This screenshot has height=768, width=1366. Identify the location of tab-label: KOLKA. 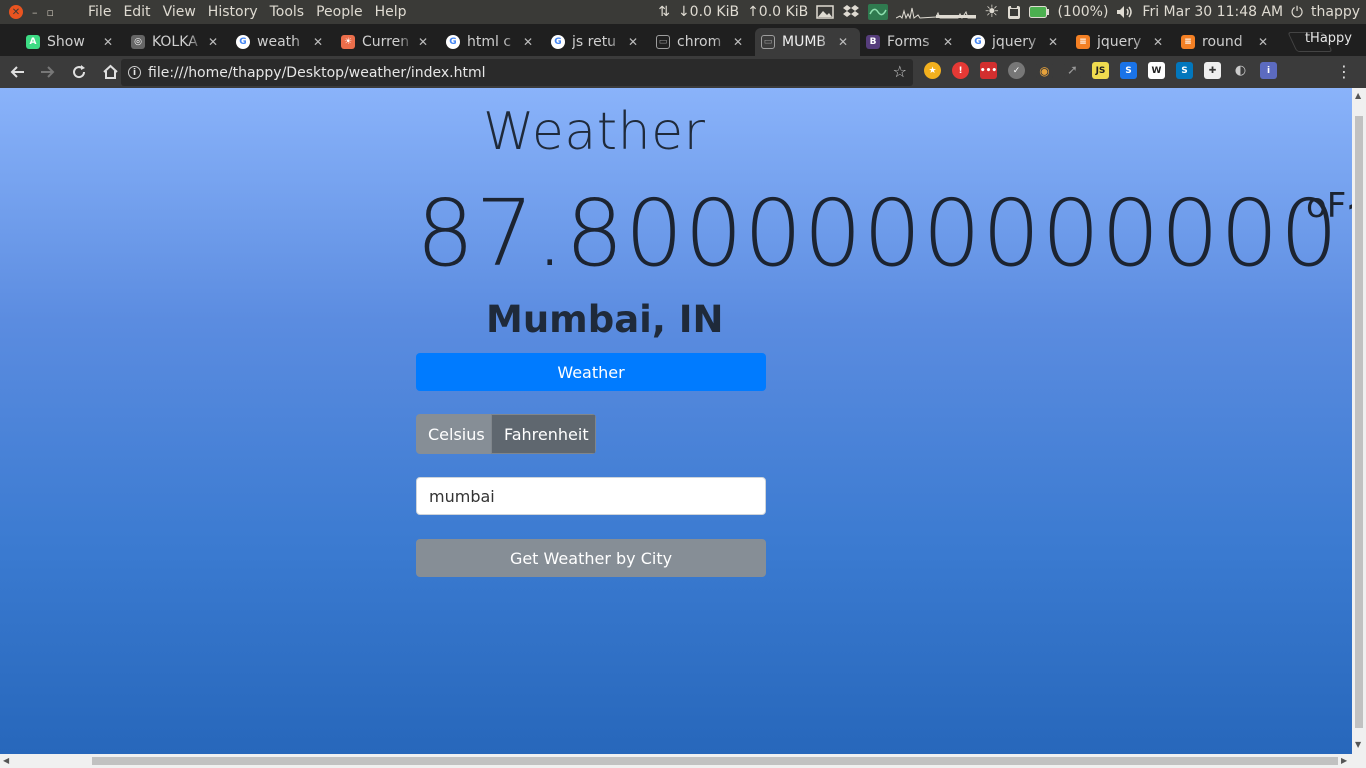
(175, 42).